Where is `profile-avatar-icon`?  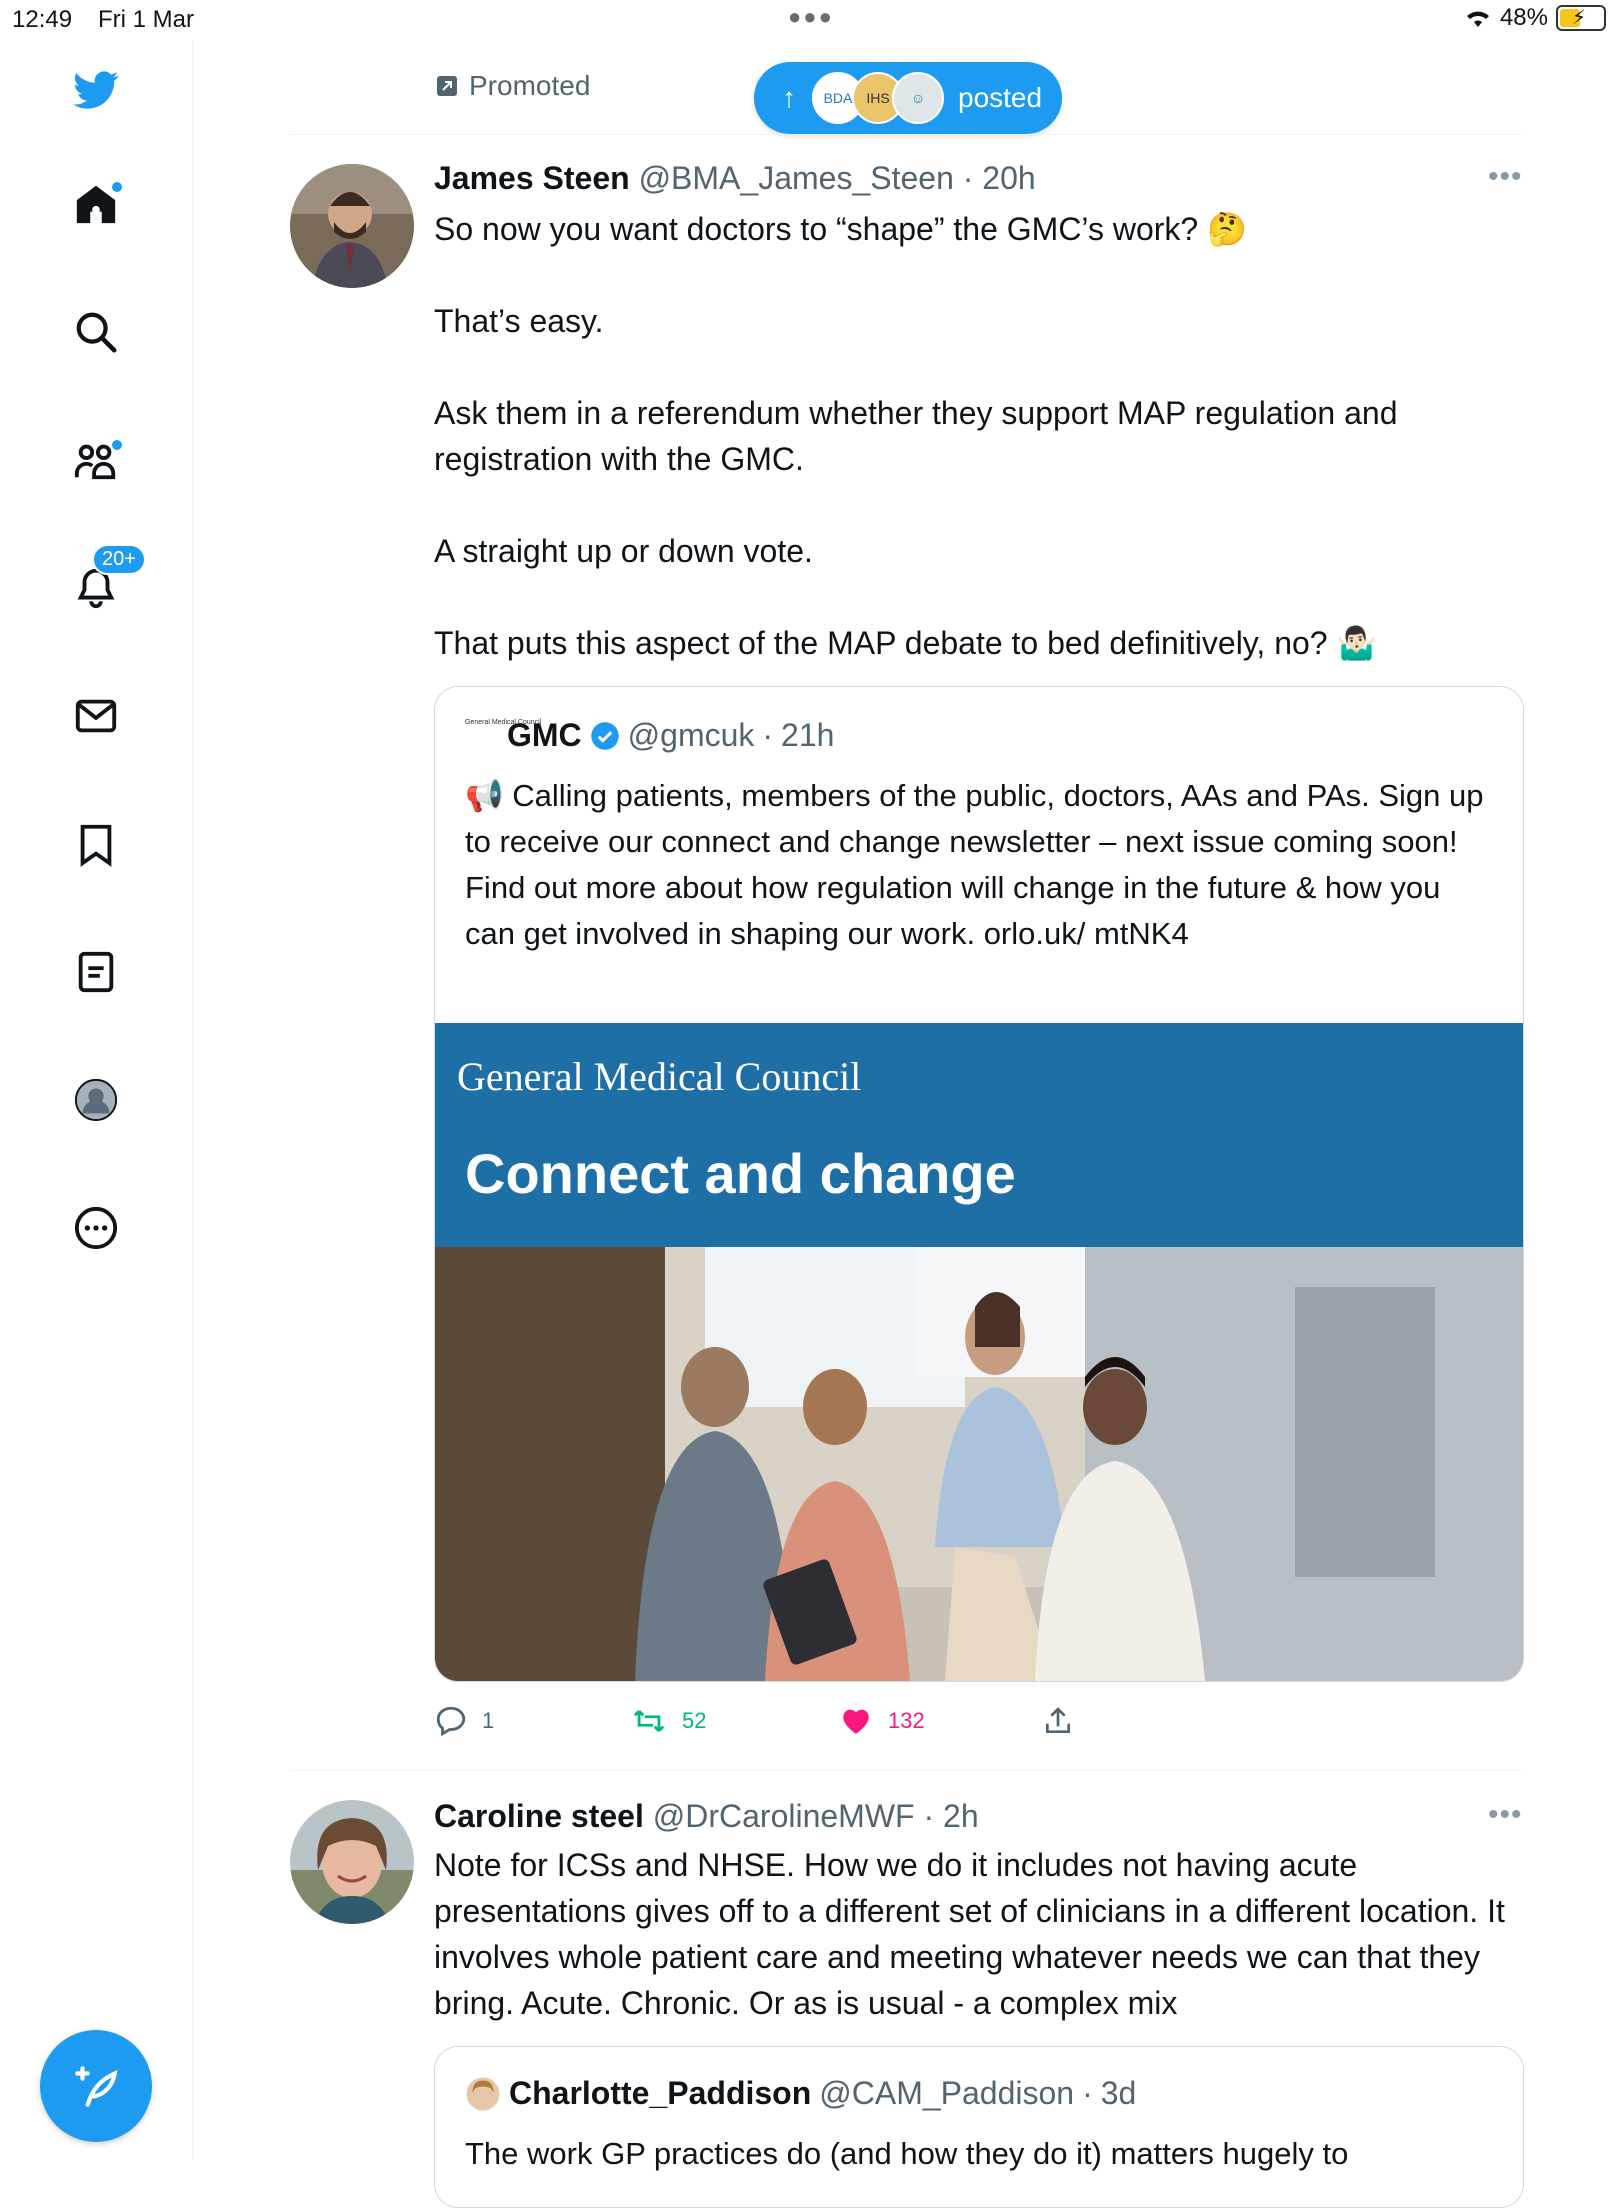 profile-avatar-icon is located at coordinates (96, 1100).